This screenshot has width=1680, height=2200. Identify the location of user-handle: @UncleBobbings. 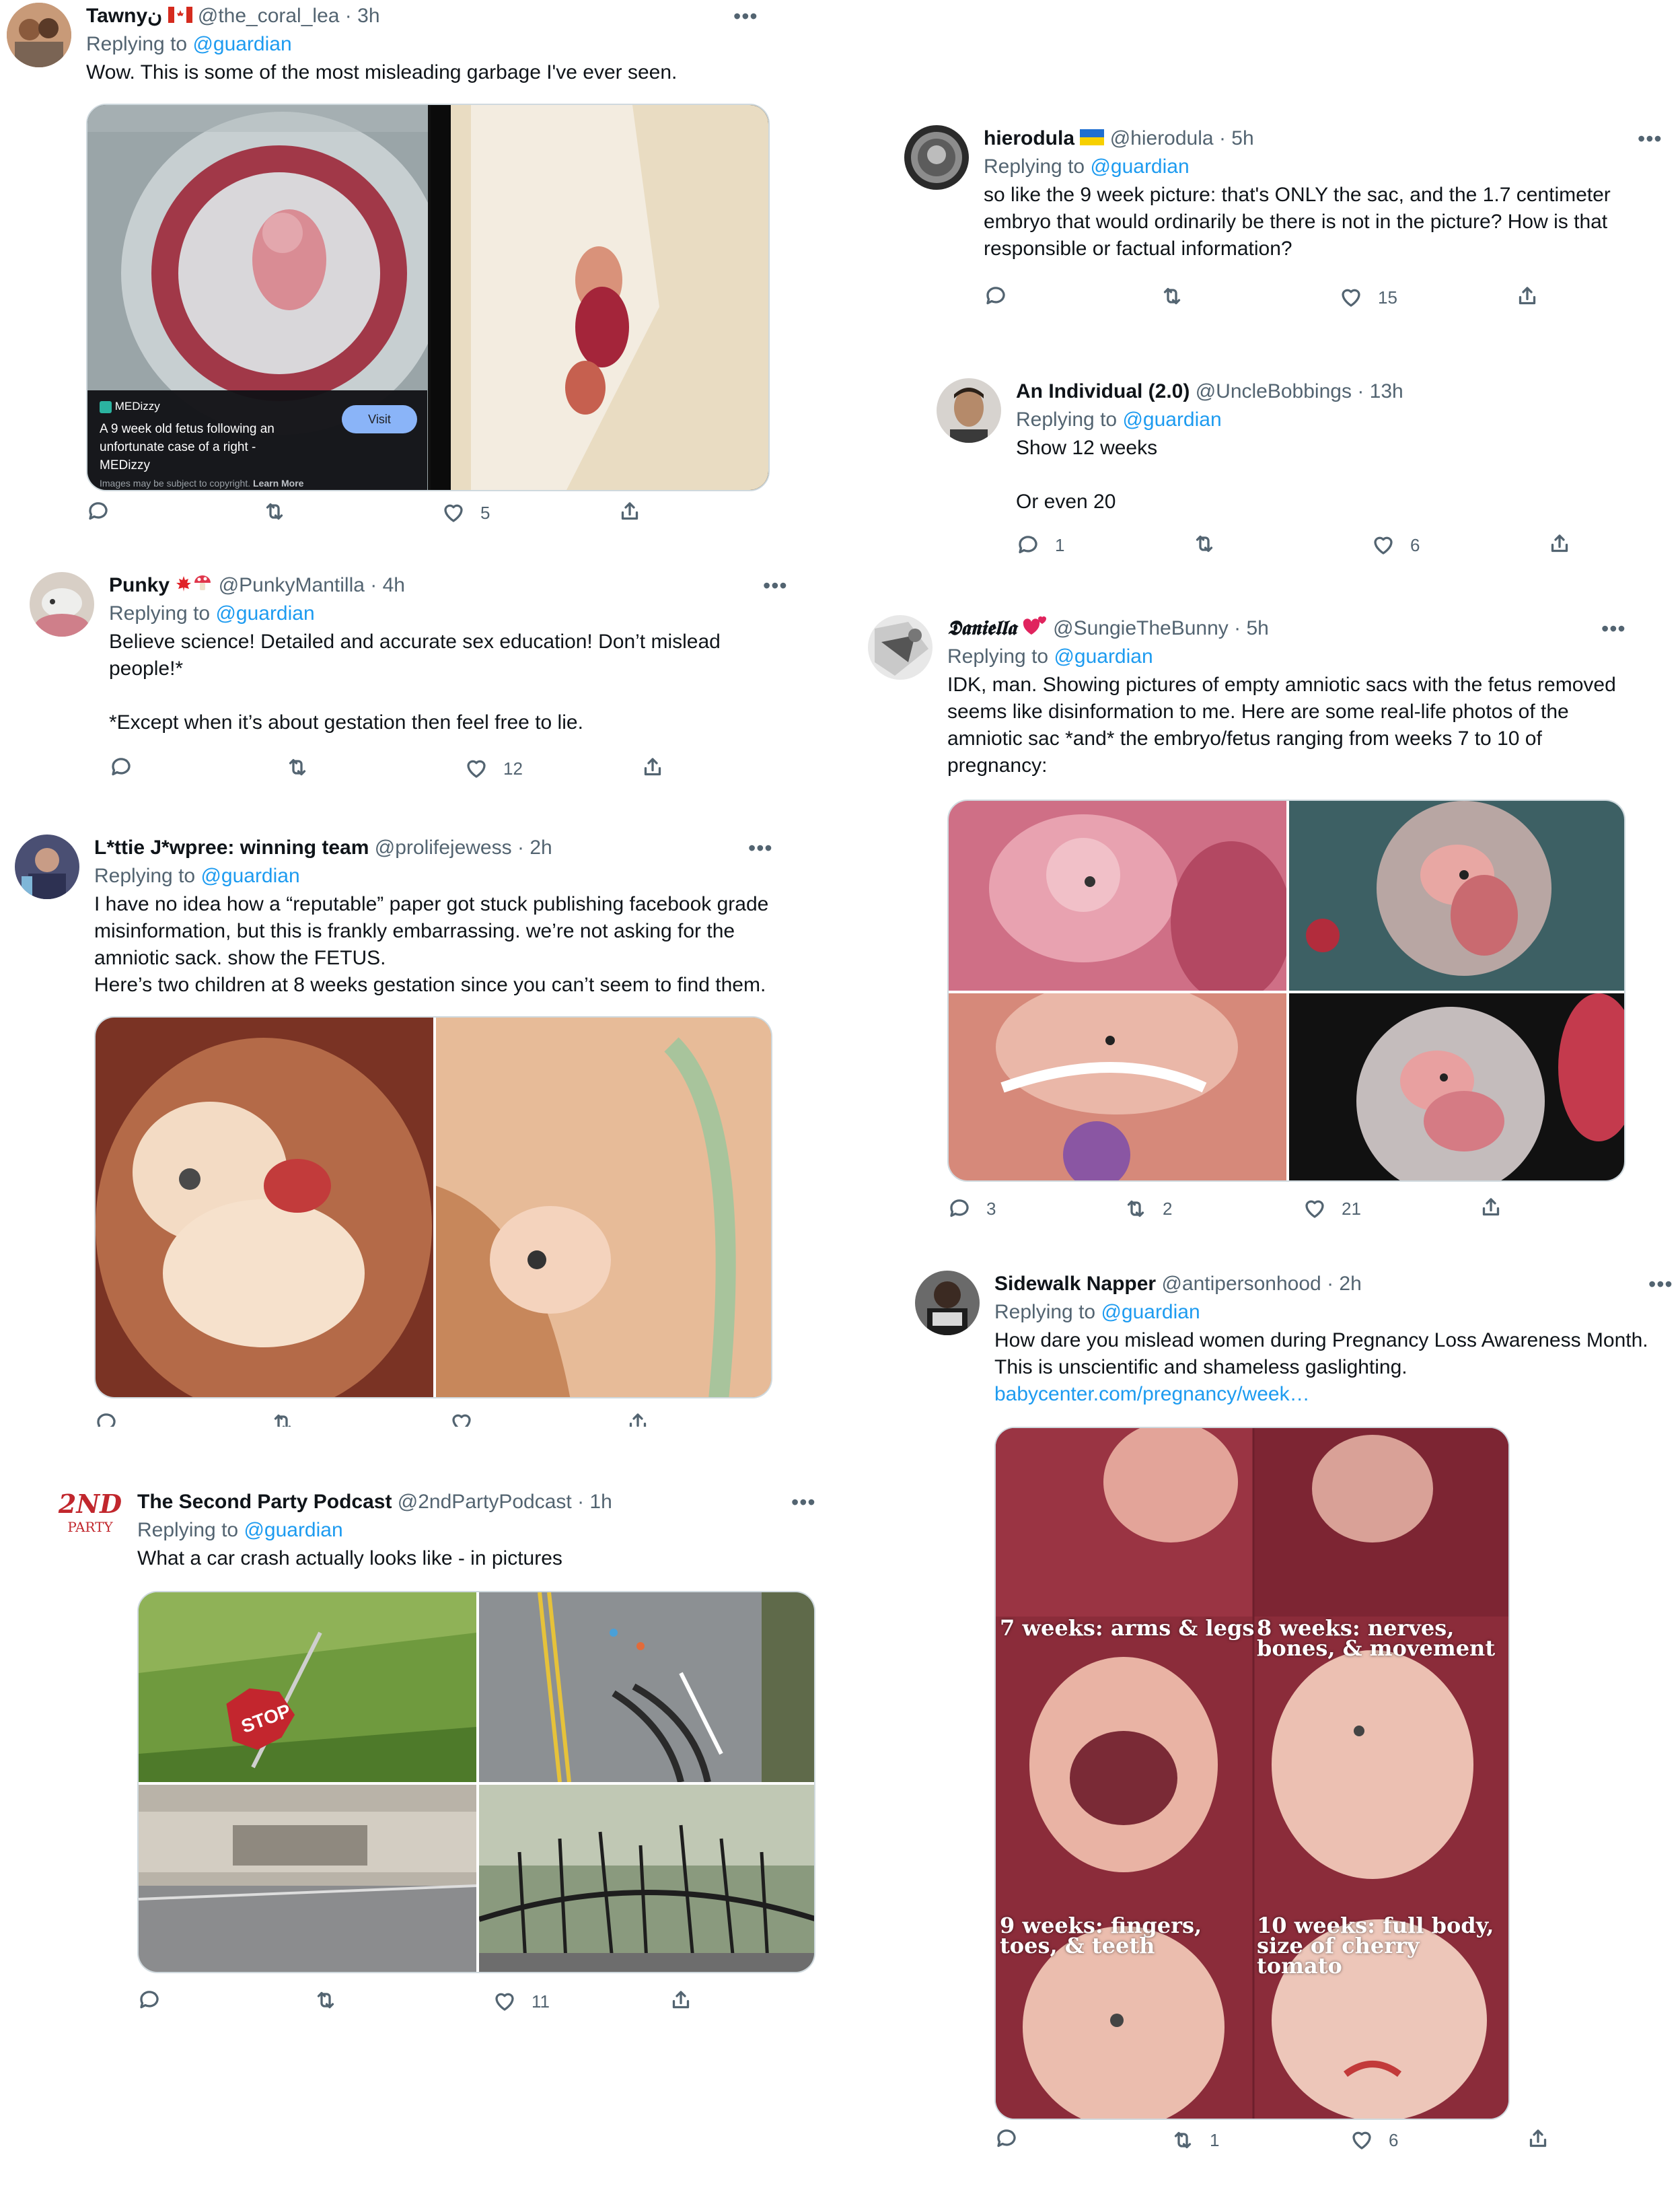
(1274, 391).